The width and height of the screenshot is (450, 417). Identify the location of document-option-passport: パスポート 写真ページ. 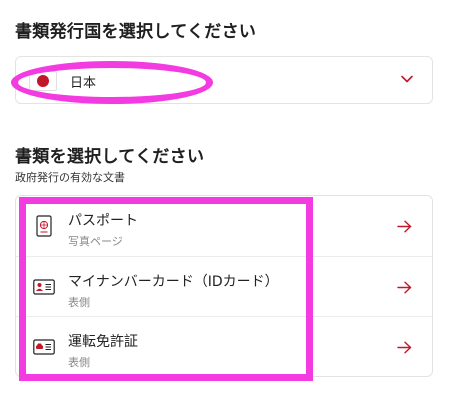
(224, 226).